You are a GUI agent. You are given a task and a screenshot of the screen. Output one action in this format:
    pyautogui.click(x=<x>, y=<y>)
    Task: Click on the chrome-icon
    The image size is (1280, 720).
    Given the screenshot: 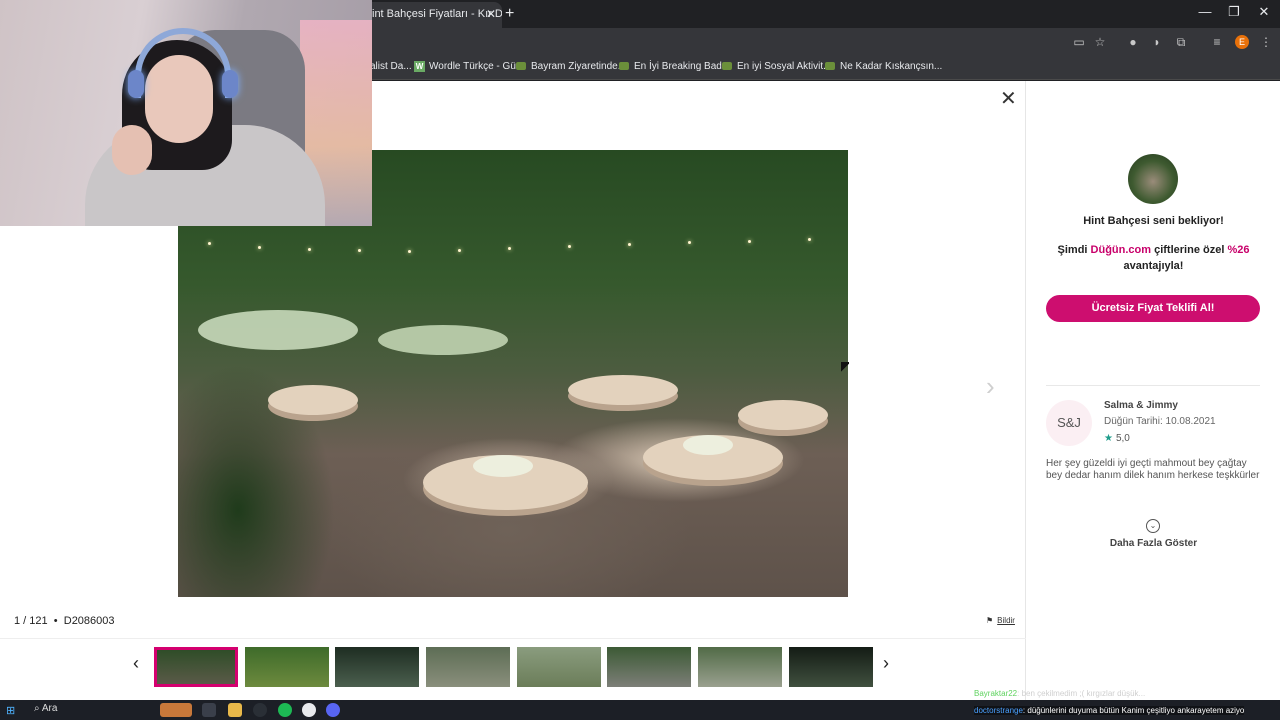 What is the action you would take?
    pyautogui.click(x=309, y=710)
    